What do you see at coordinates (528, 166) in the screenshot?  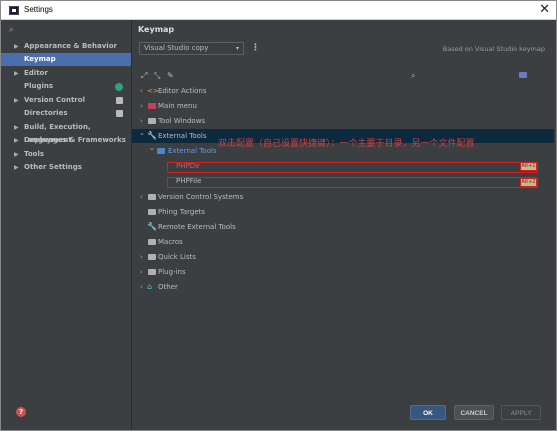 I see `shortcut-badge-phpdir: Alt+1` at bounding box center [528, 166].